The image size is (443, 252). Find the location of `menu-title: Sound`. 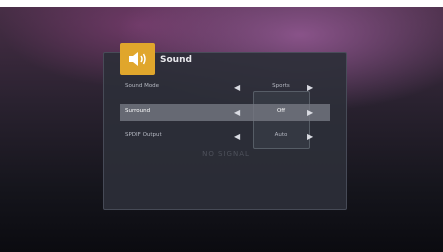

menu-title: Sound is located at coordinates (176, 60).